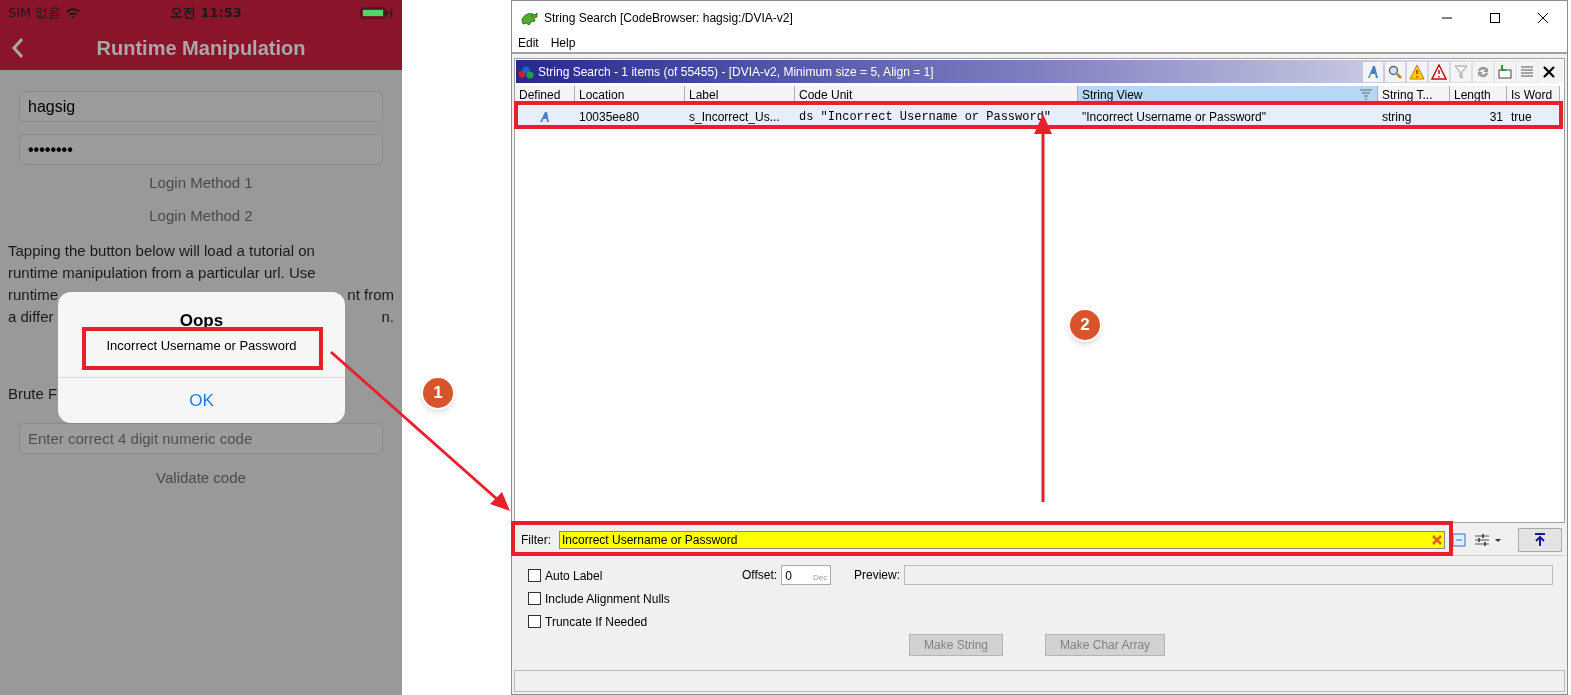 This screenshot has height=695, width=1571. I want to click on step-badge: 1, so click(438, 393).